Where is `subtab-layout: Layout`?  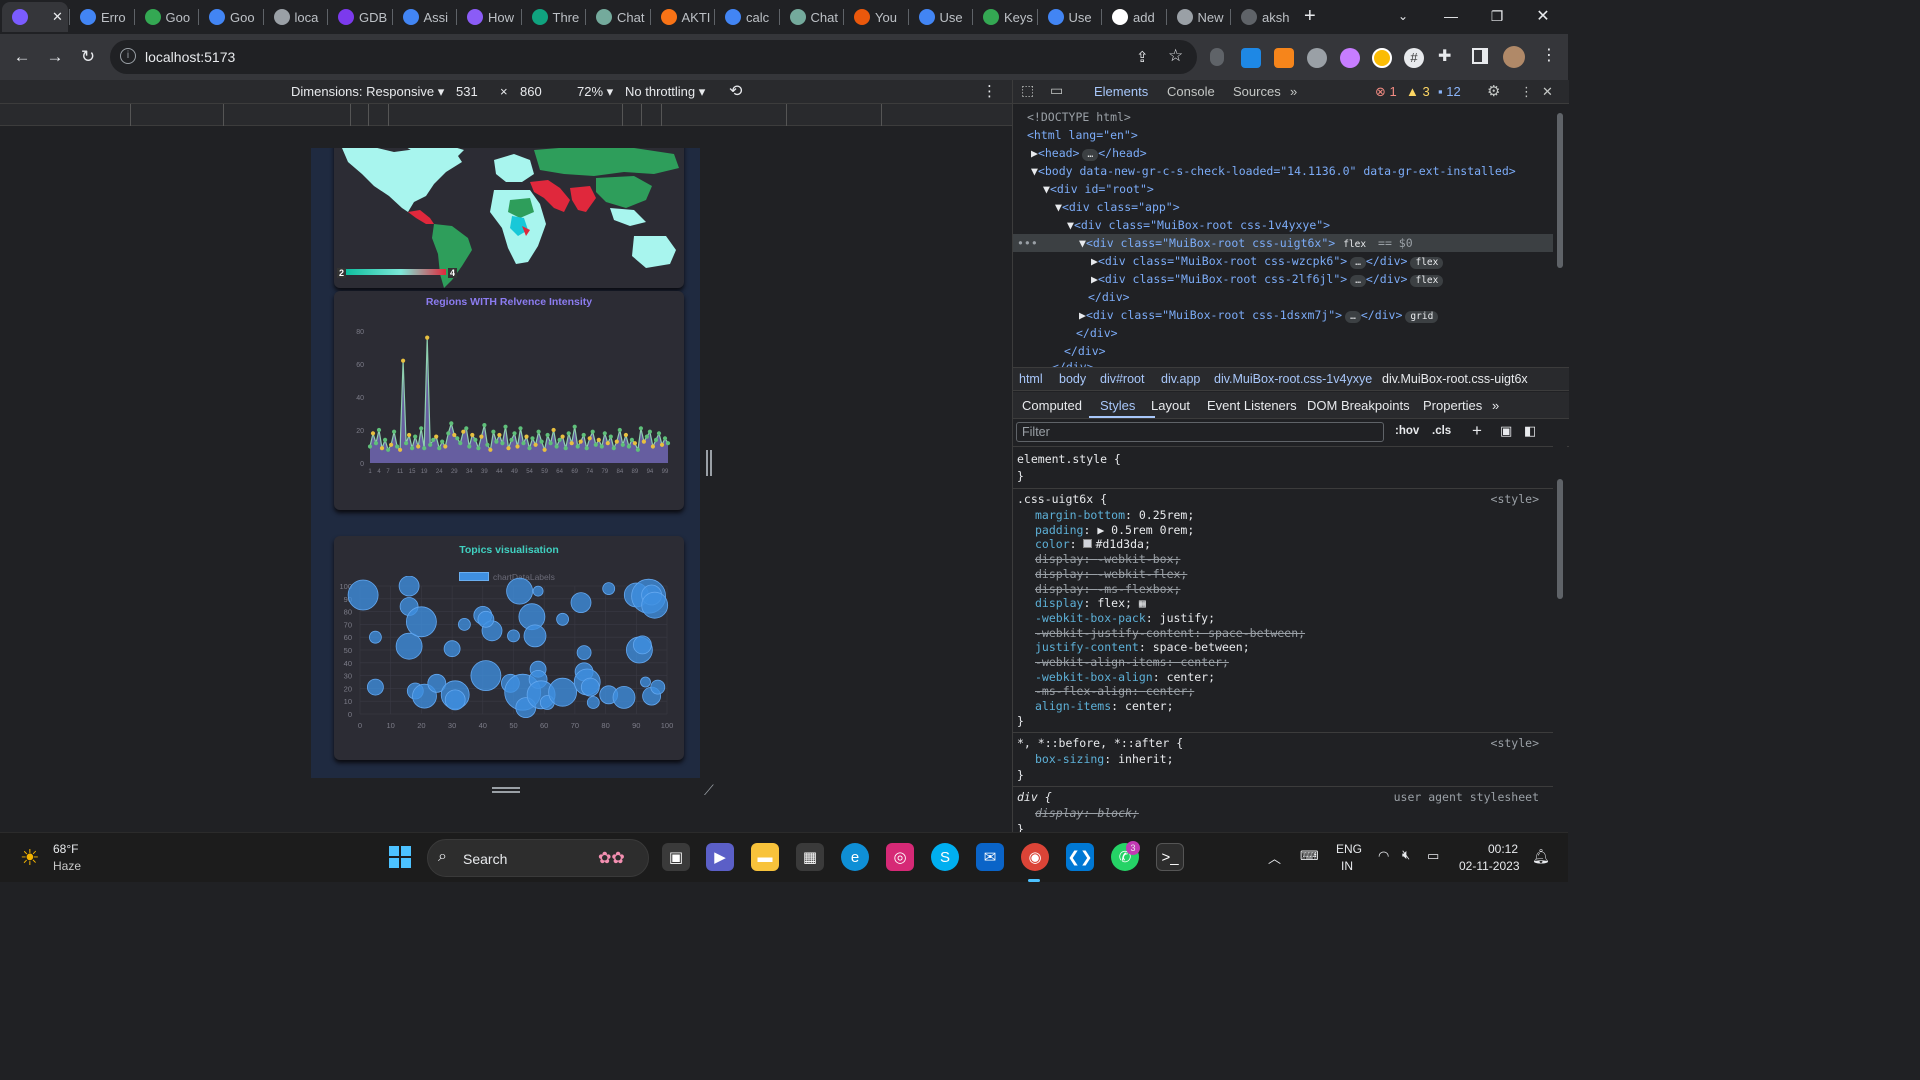 subtab-layout: Layout is located at coordinates (1170, 405).